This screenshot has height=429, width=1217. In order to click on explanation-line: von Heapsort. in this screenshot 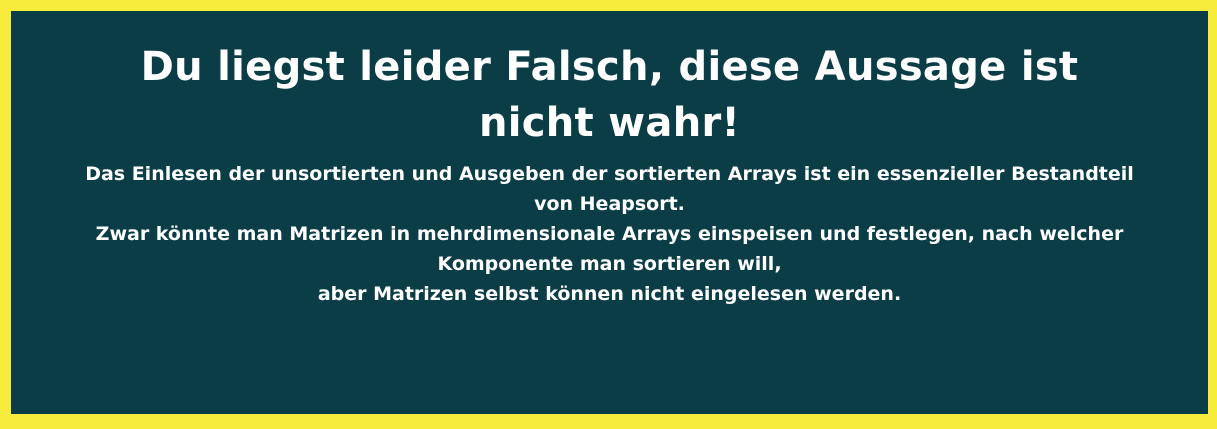, I will do `click(609, 204)`.